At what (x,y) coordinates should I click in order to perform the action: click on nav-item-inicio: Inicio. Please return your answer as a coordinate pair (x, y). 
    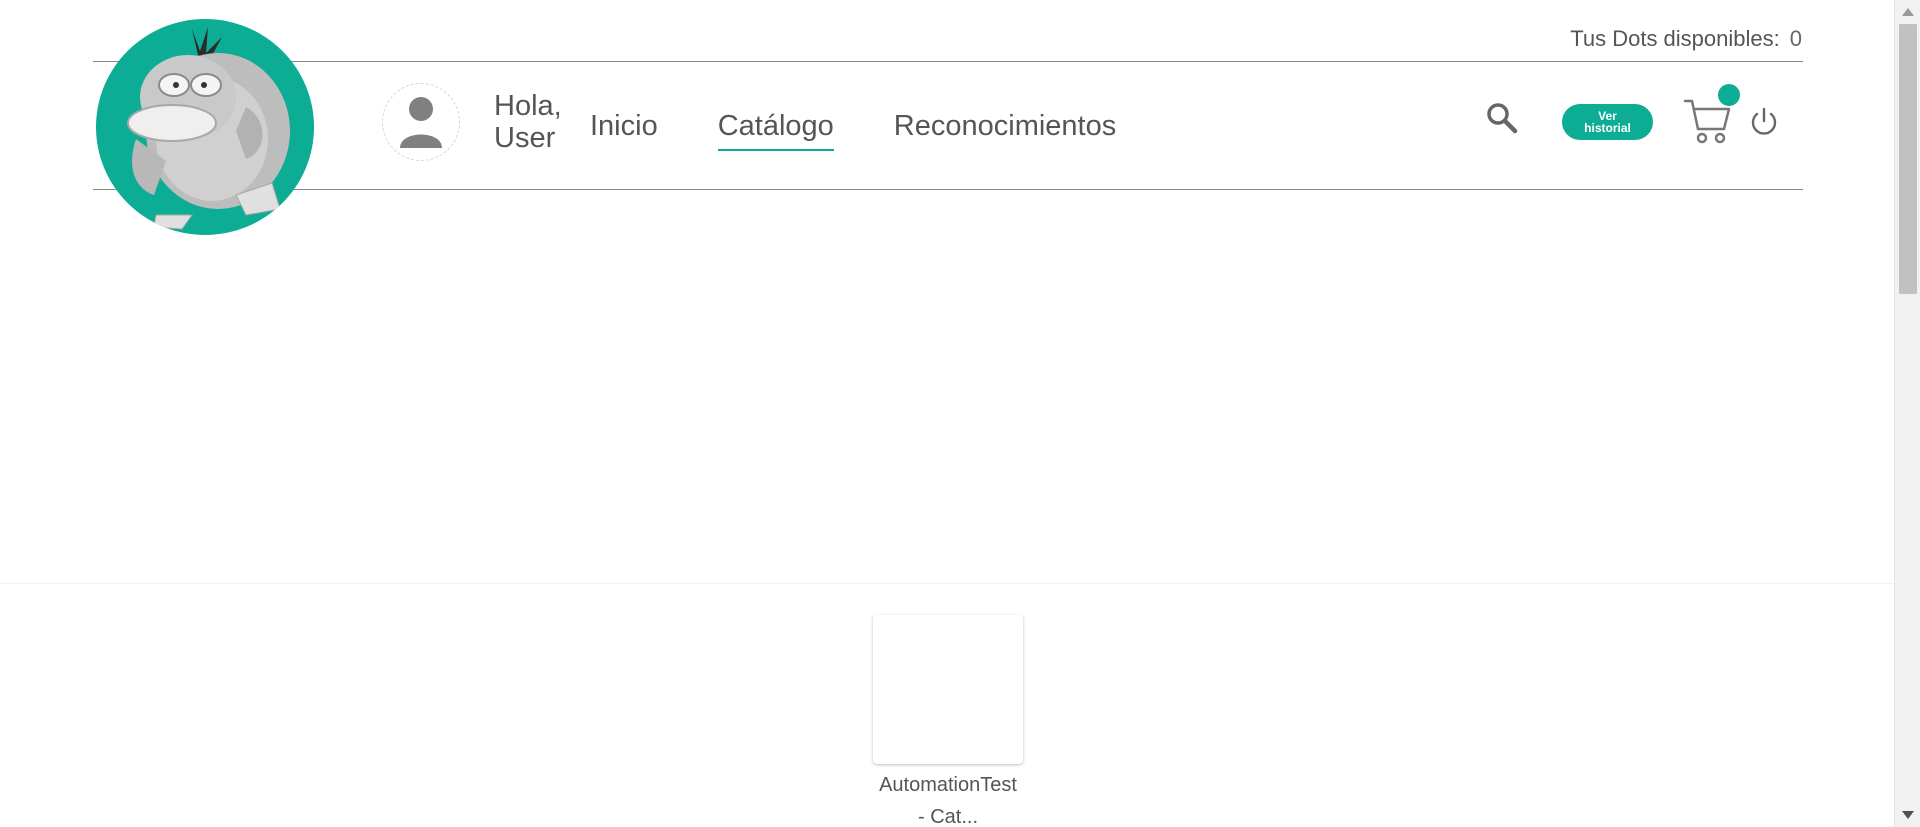
    Looking at the image, I should click on (624, 129).